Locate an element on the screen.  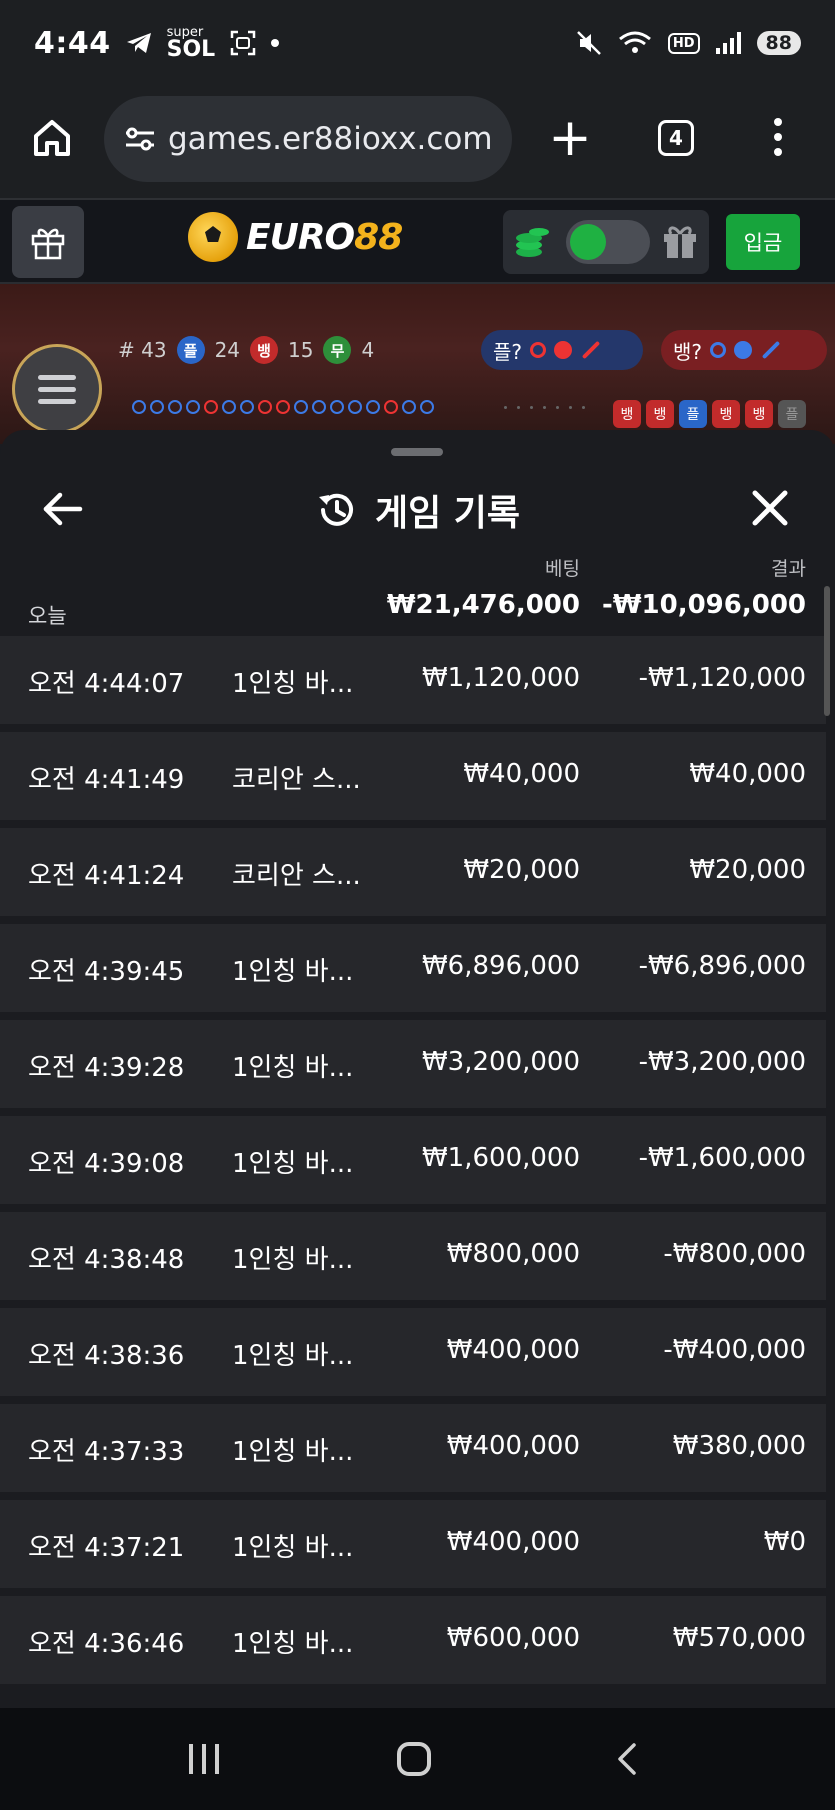
ask-player-button: 플? is located at coordinates (562, 350).